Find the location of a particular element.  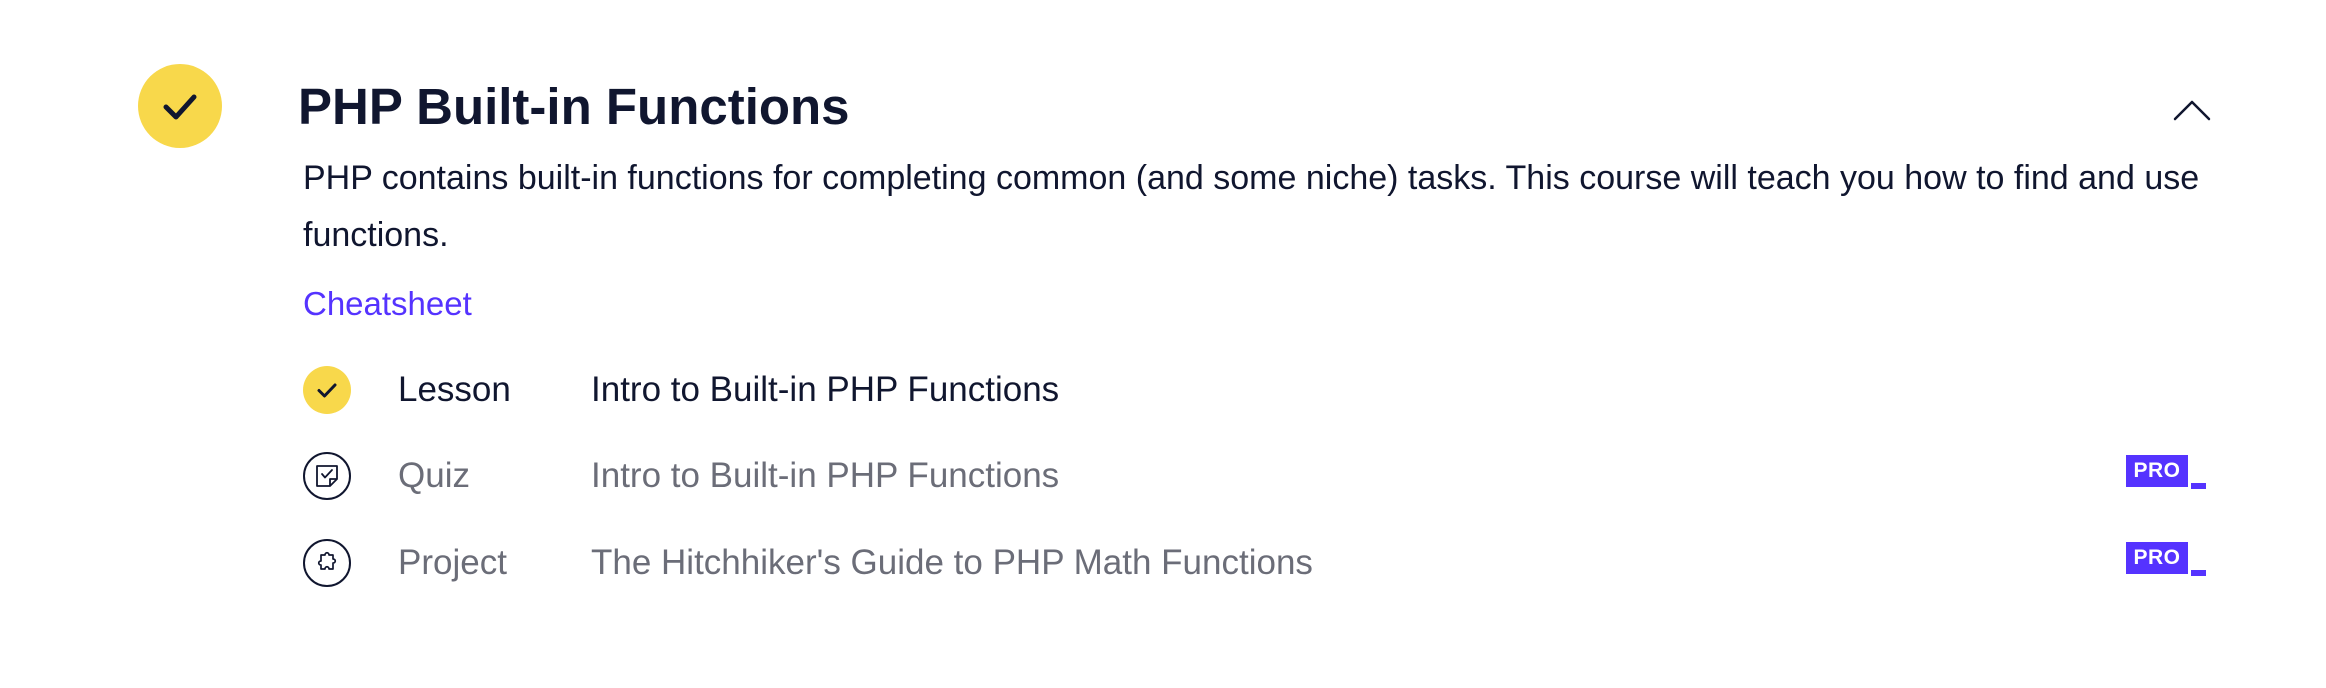

item-type-label: Project is located at coordinates (452, 562).